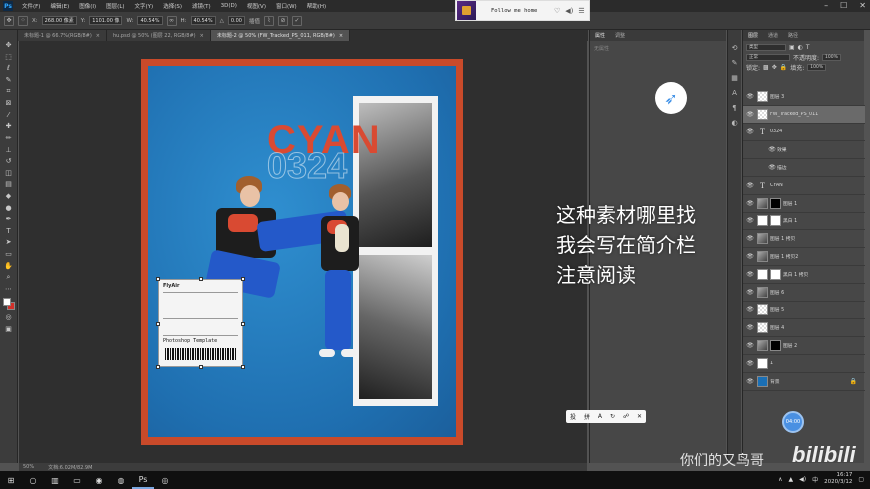 The image size is (870, 489). Describe the element at coordinates (862, 5) in the screenshot. I see `close-icon: ✕` at that location.